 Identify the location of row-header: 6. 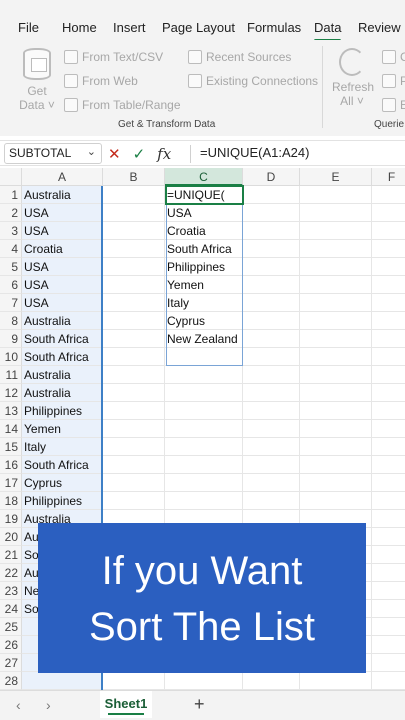
(11, 285).